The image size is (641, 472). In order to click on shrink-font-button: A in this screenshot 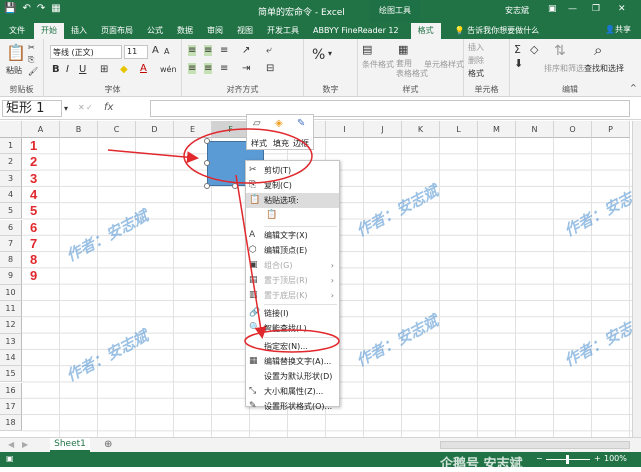, I will do `click(166, 51)`.